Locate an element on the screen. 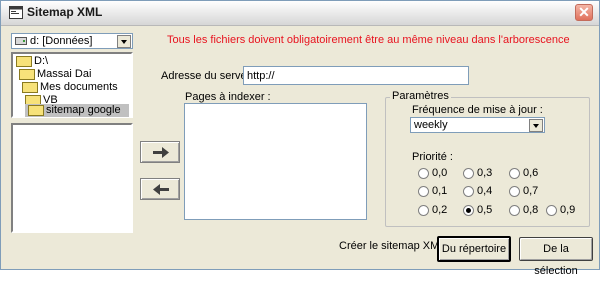 This screenshot has height=282, width=600. tree-item-label: Massai Dai is located at coordinates (64, 74).